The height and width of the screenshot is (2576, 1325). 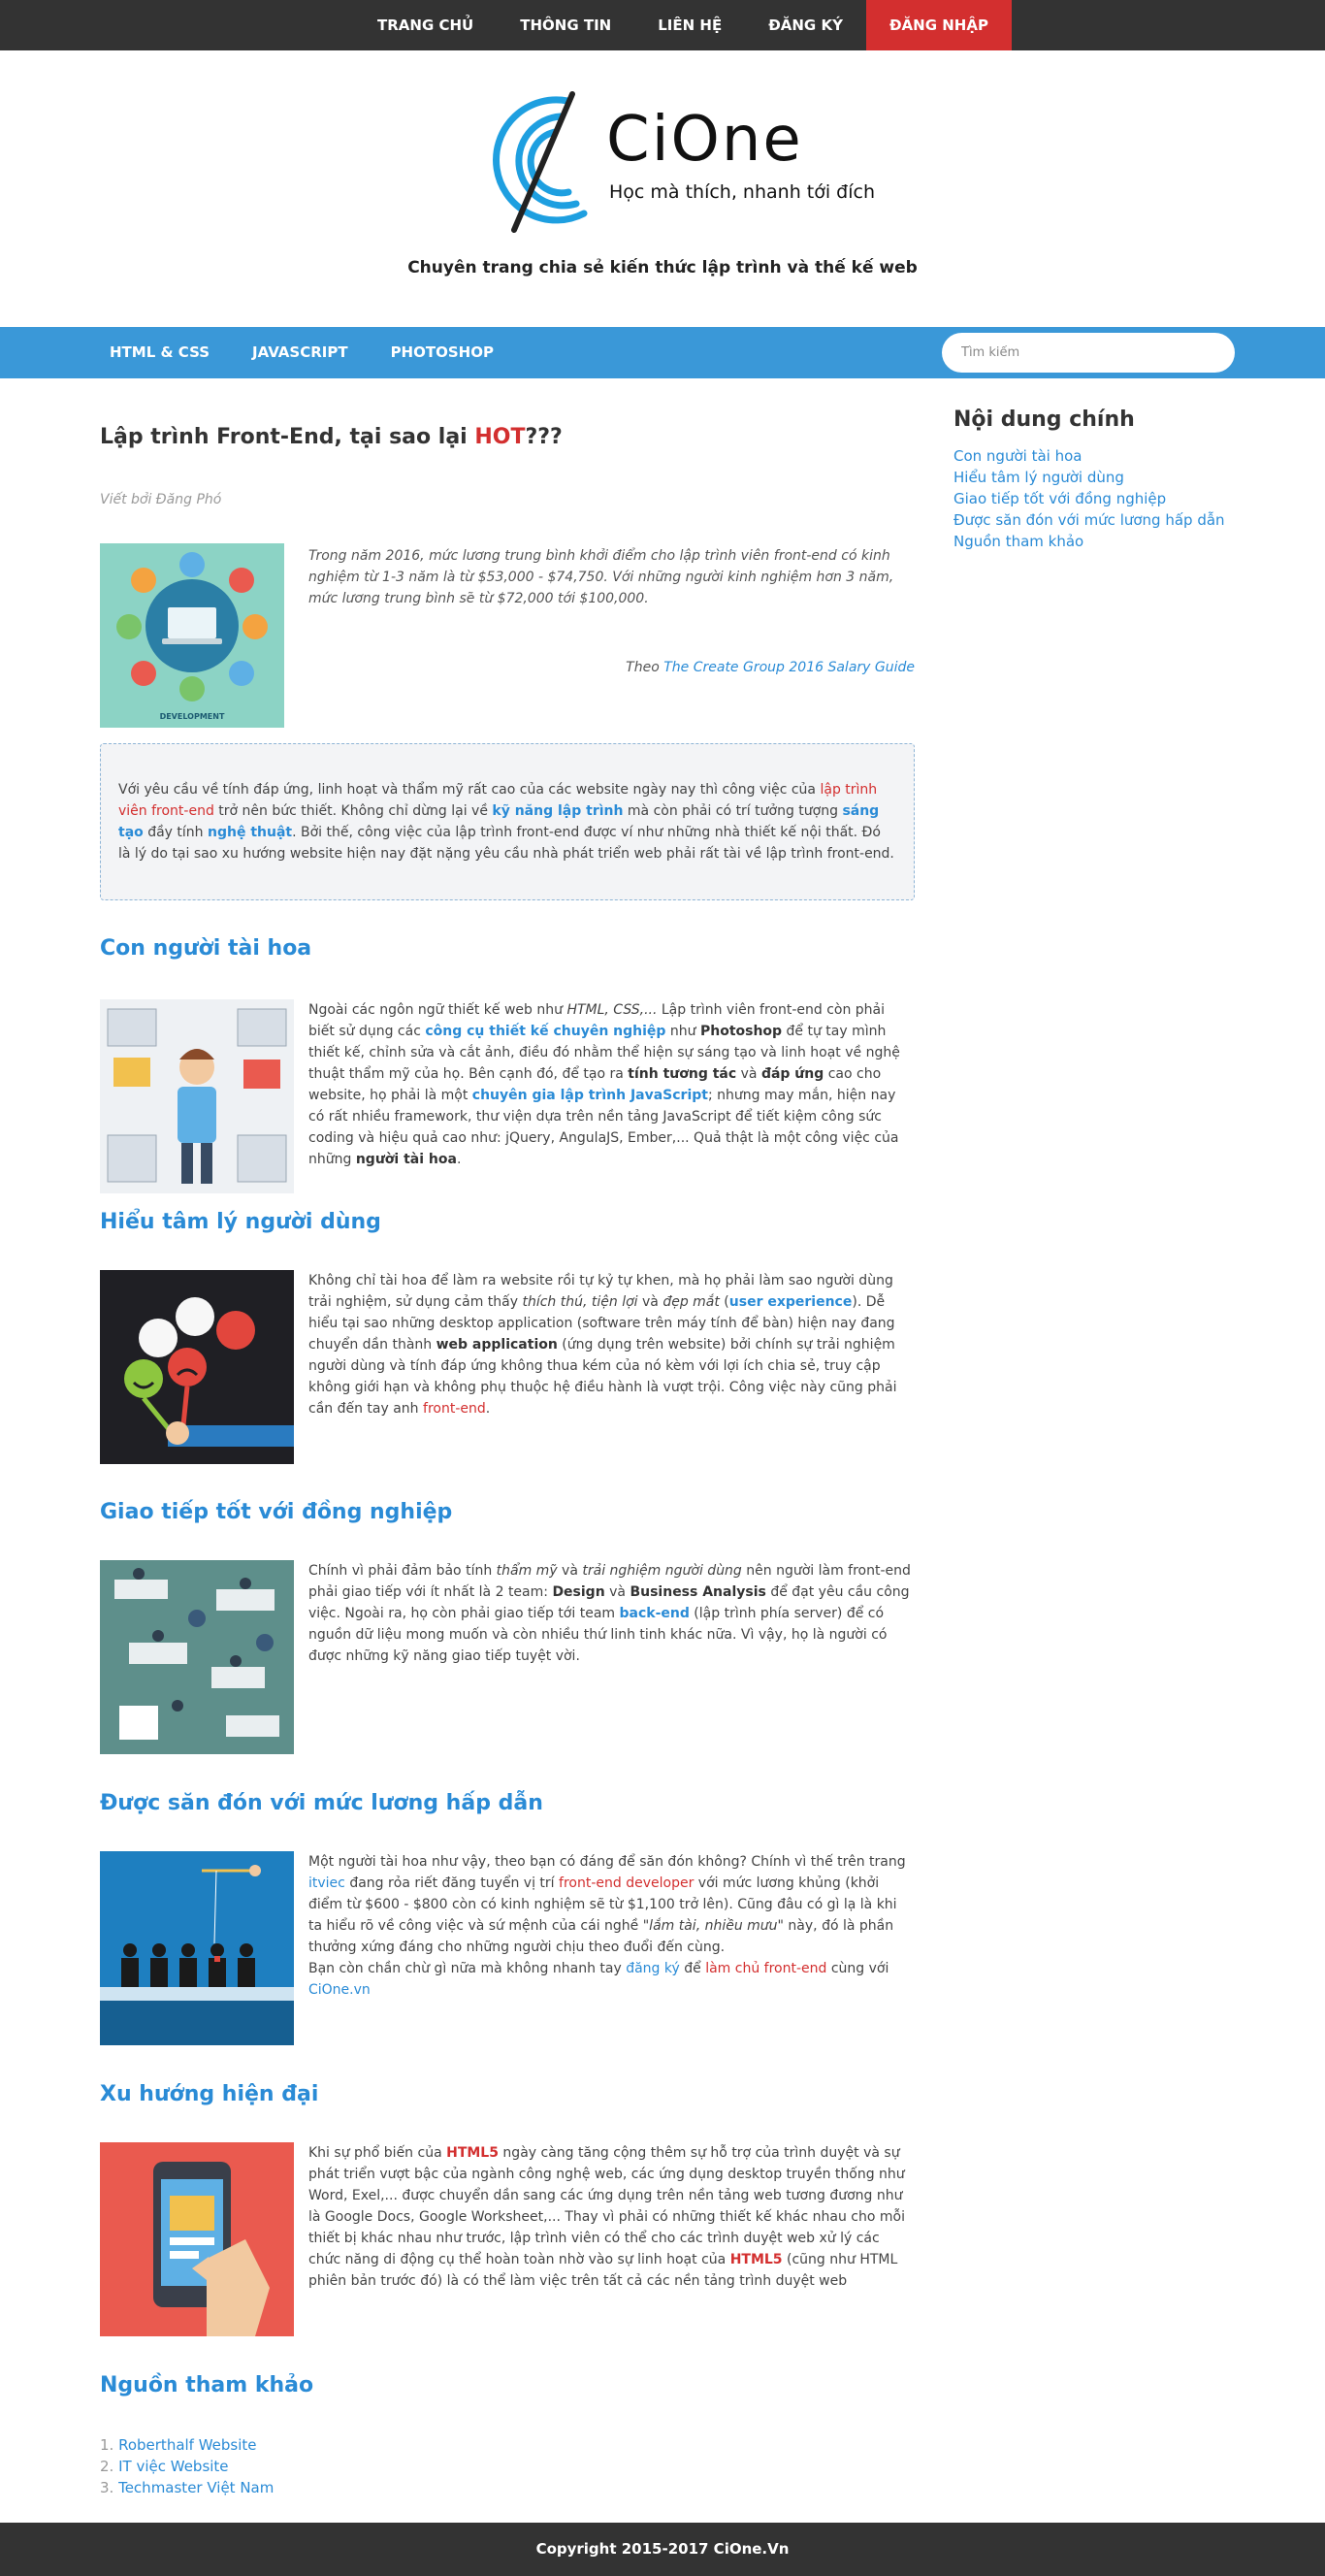 I want to click on sidebar-title: Nội dung chính, so click(x=1044, y=420).